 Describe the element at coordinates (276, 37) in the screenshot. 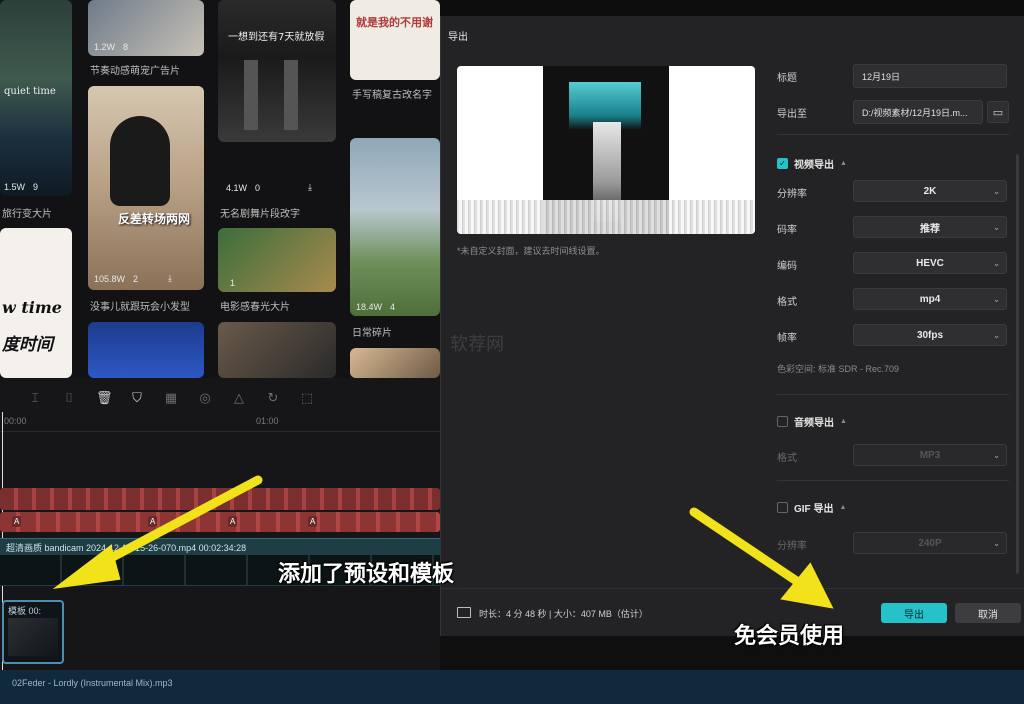

I see `card-overlay-text: 一想到还有7天就放假` at that location.